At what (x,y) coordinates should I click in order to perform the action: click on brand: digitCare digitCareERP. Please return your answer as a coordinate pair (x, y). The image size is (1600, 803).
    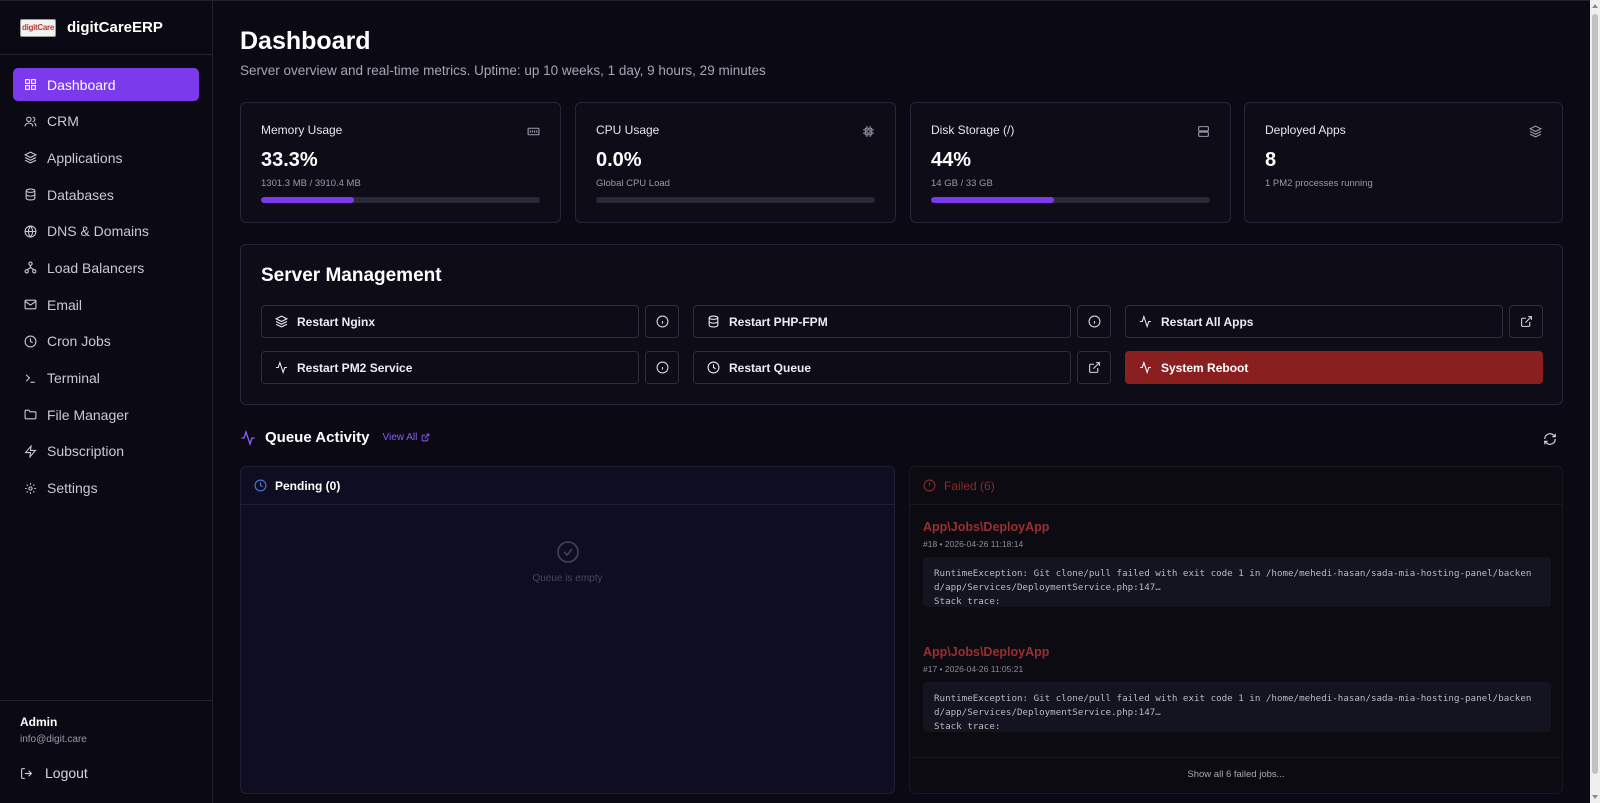
    Looking at the image, I should click on (106, 28).